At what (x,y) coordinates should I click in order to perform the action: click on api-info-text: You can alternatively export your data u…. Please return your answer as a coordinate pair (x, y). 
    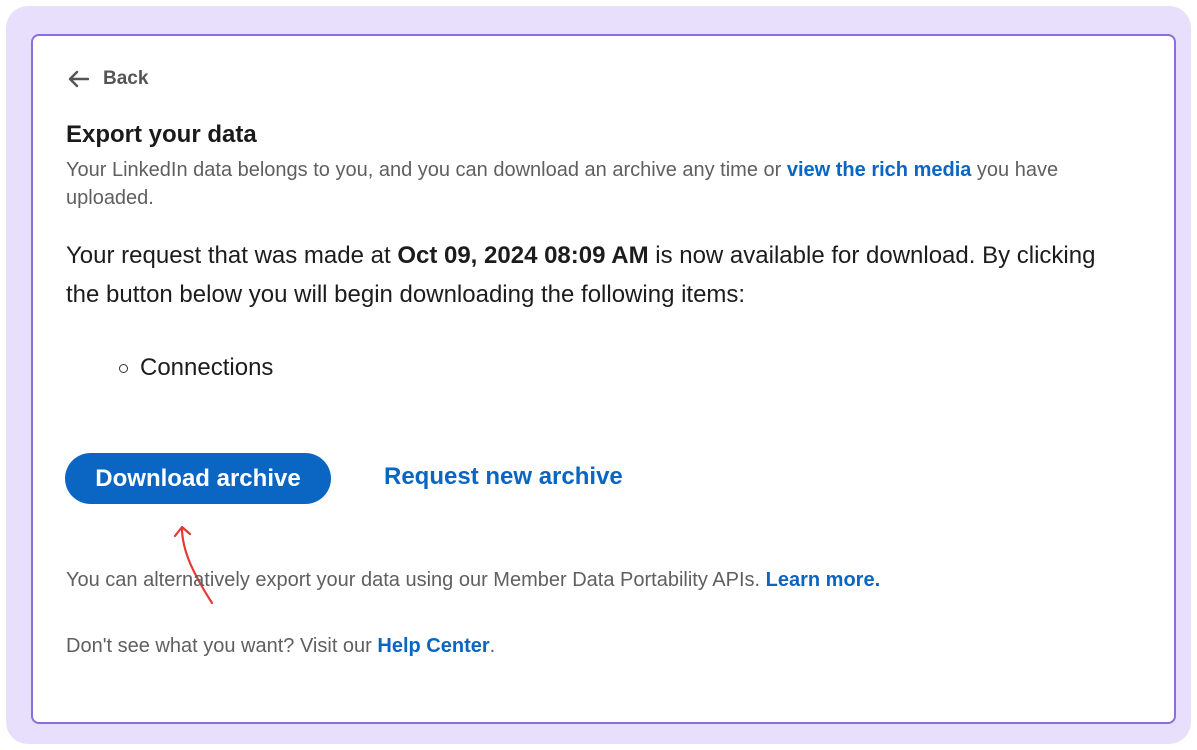
    Looking at the image, I should click on (473, 580).